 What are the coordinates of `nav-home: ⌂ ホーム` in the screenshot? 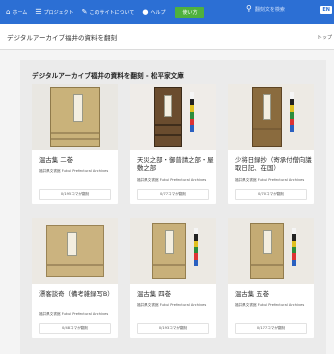 It's located at (17, 11).